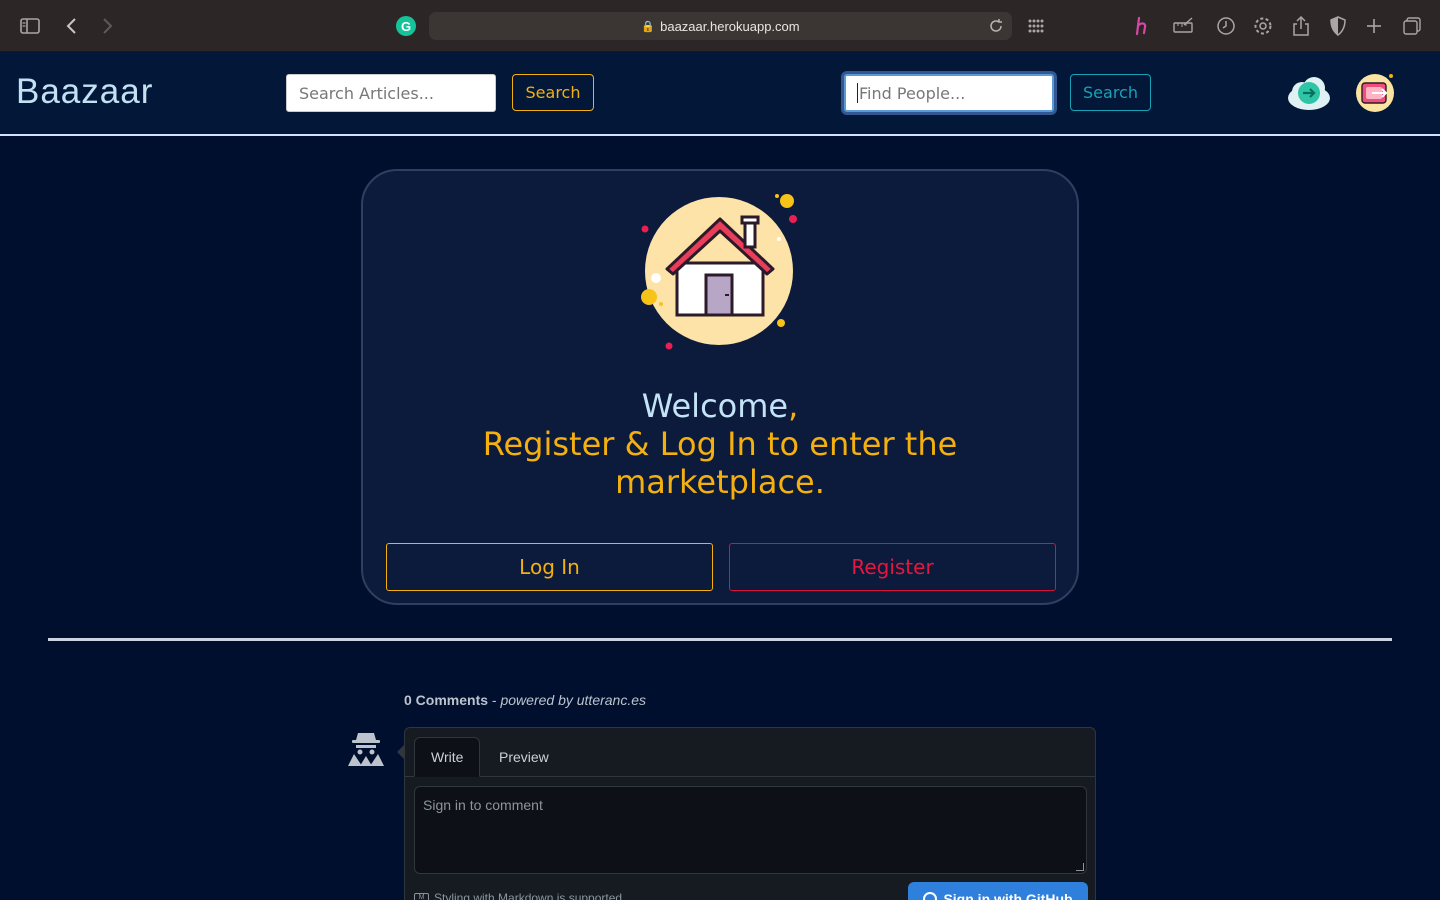 The image size is (1440, 900). Describe the element at coordinates (528, 895) in the screenshot. I see `markdown-note-text: Styling with Markdown is supported` at that location.